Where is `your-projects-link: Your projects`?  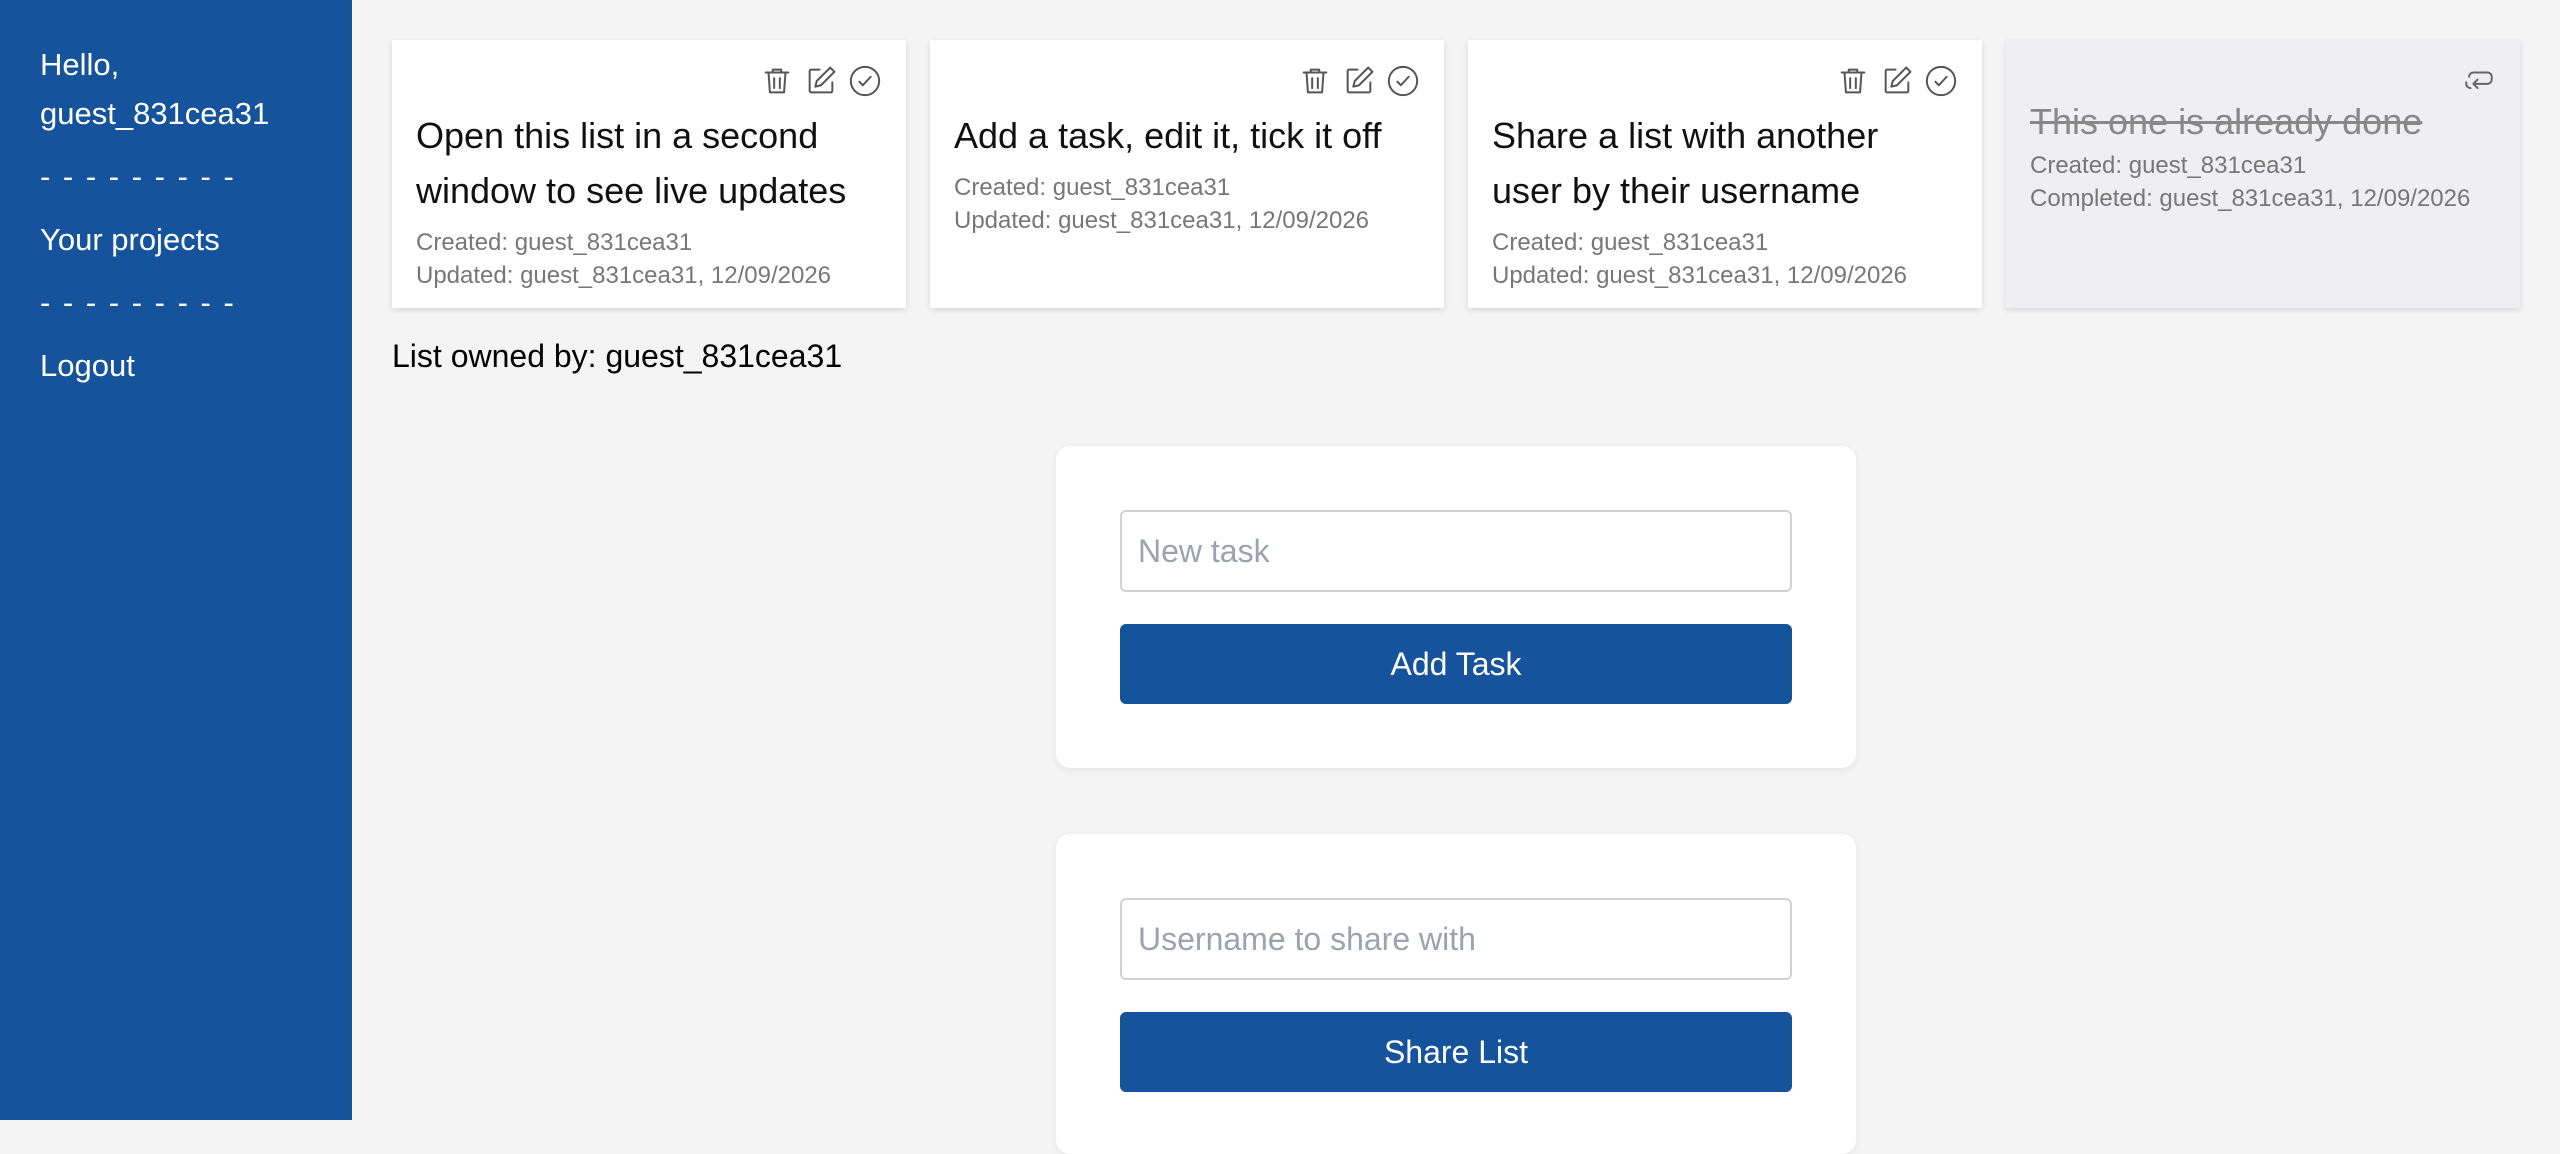
your-projects-link: Your projects is located at coordinates (176, 239).